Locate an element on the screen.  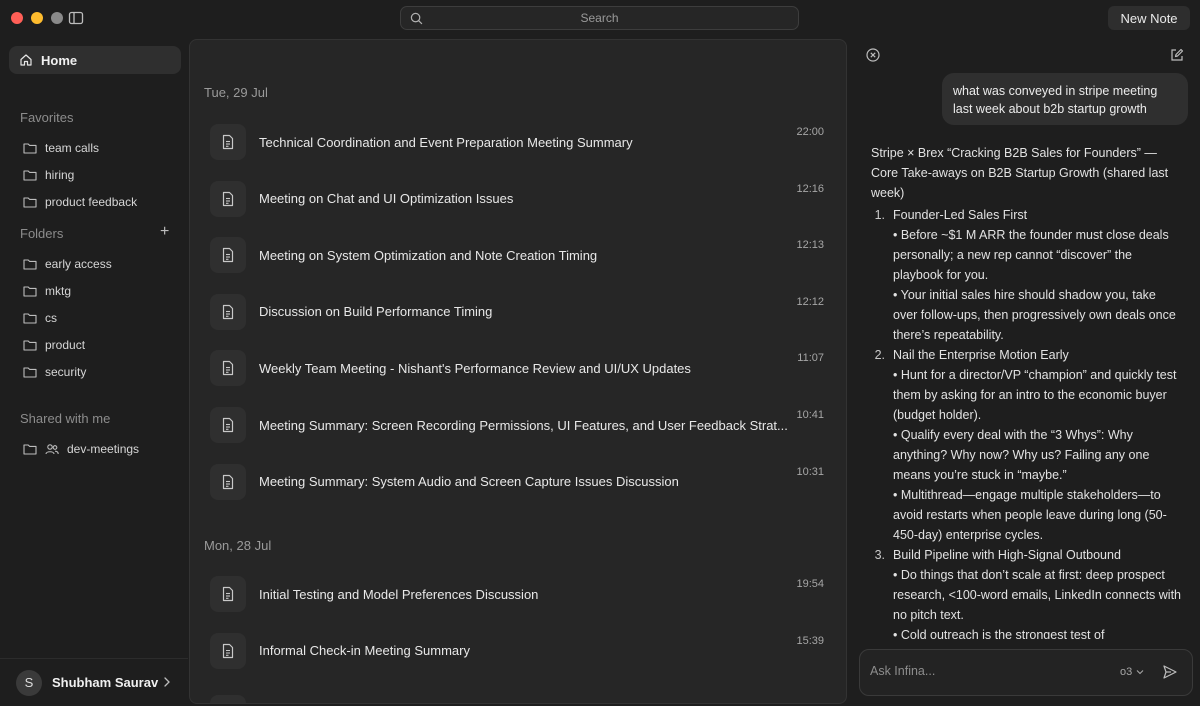
user-name: Shubham Saurav is located at coordinates (105, 682).